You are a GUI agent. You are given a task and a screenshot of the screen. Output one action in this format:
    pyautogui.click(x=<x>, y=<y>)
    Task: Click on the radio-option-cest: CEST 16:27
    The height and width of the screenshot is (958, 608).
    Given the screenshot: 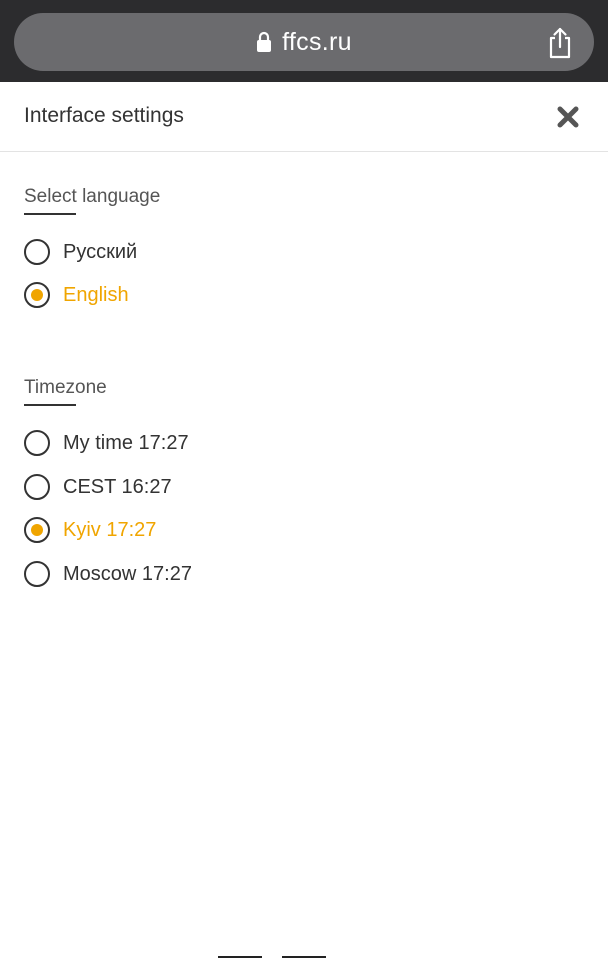 What is the action you would take?
    pyautogui.click(x=98, y=487)
    